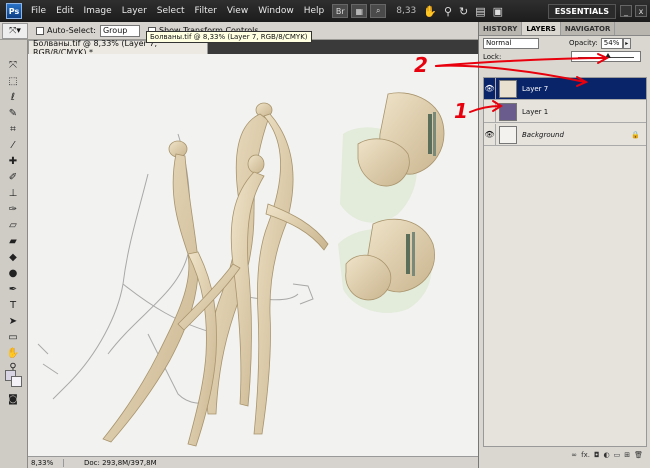 This screenshot has width=650, height=468. I want to click on link-layers-icon: ∞, so click(574, 455).